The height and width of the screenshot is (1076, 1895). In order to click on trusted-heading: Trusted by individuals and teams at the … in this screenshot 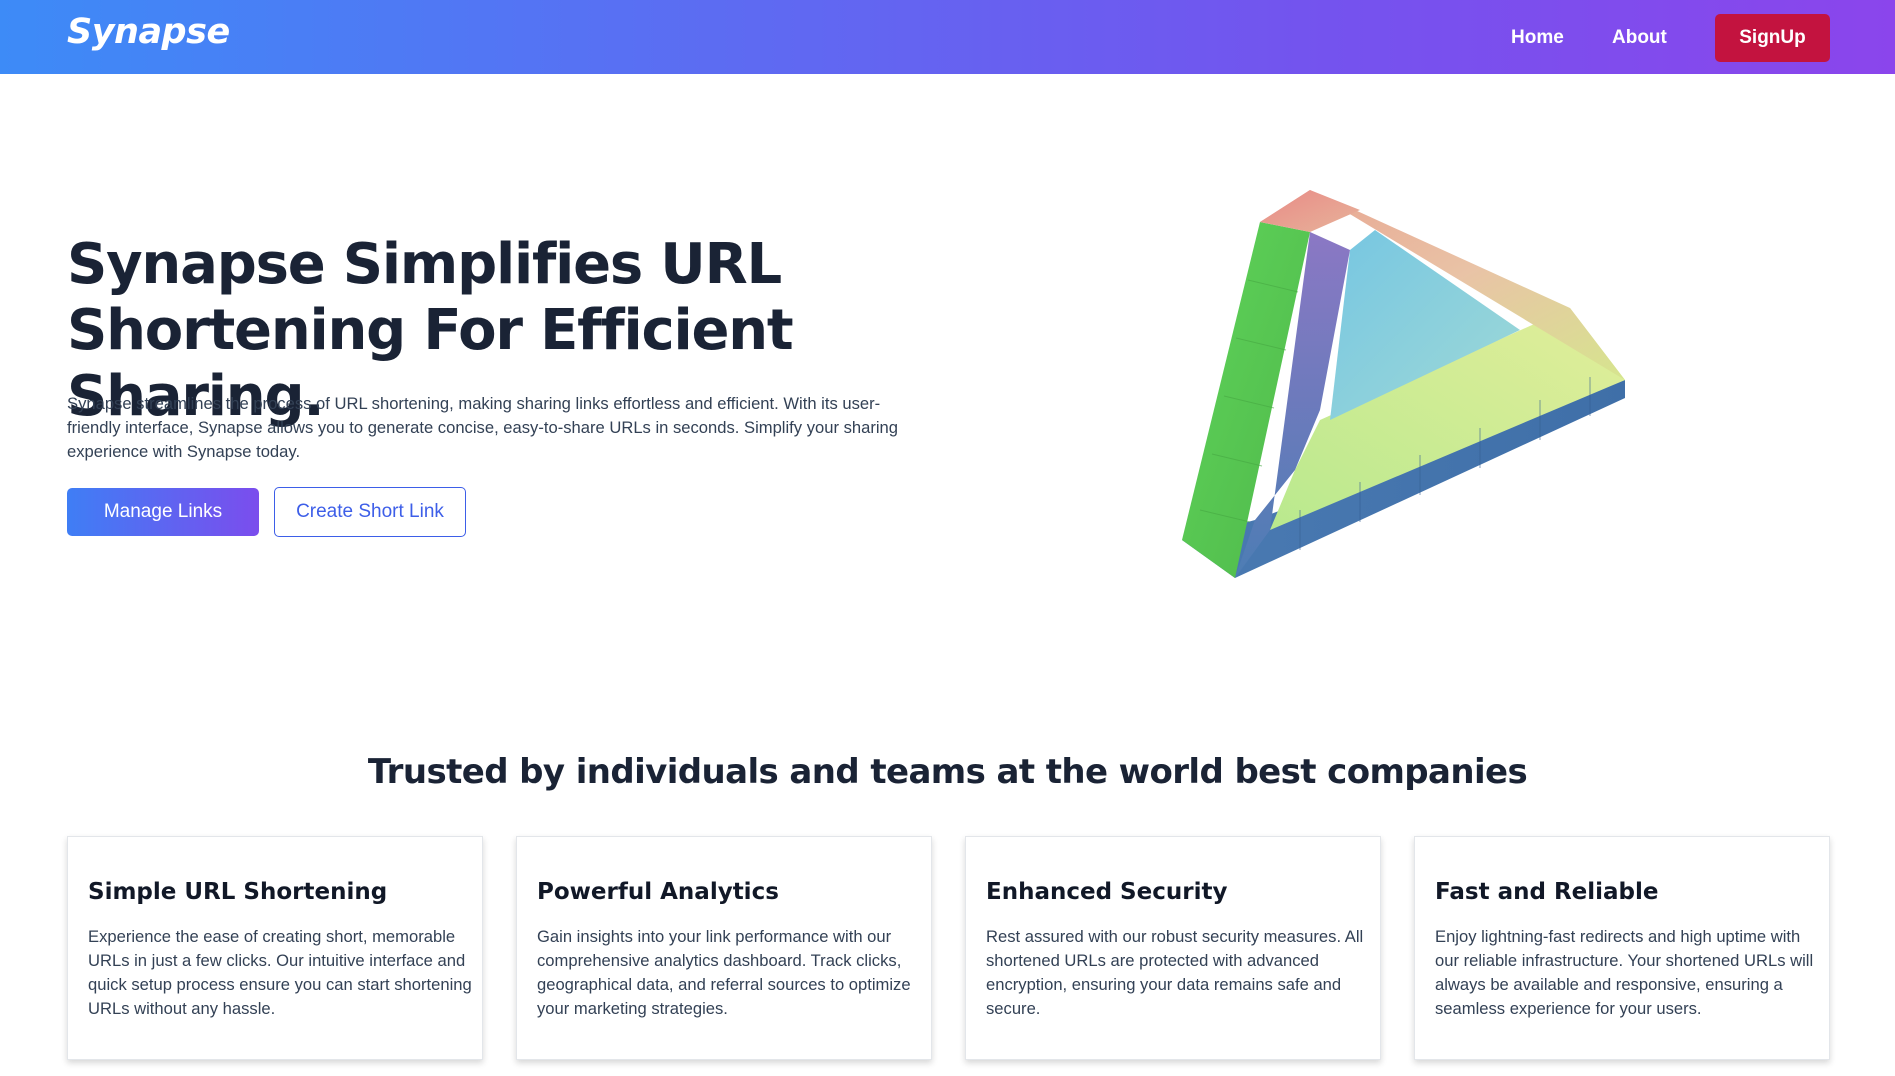, I will do `click(947, 772)`.